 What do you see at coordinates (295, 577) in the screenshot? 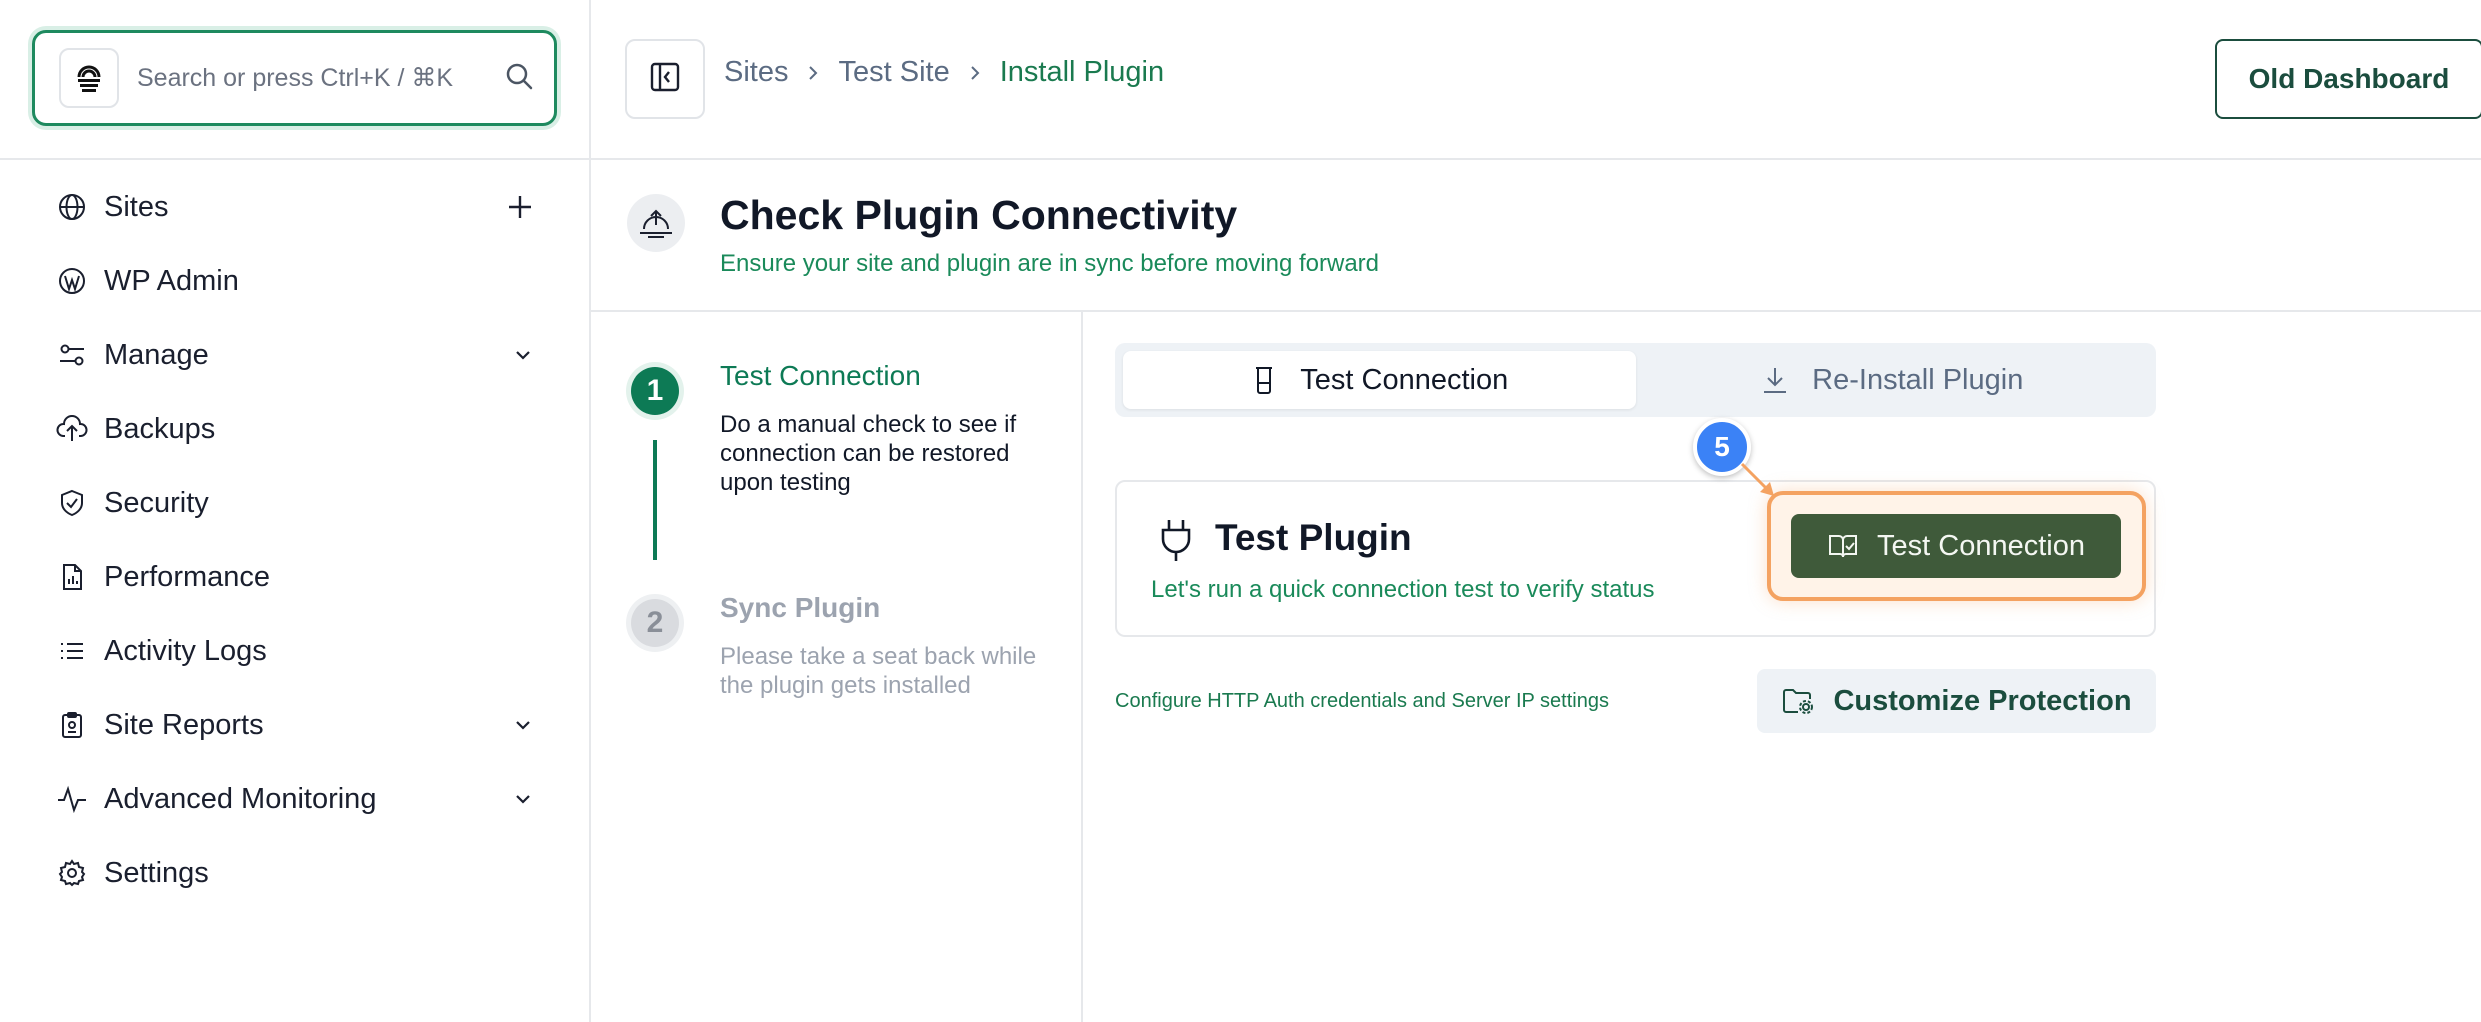
I see `sidebar-item-performance: Performance` at bounding box center [295, 577].